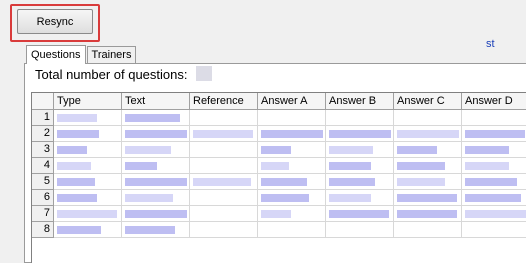 This screenshot has height=263, width=526. Describe the element at coordinates (43, 230) in the screenshot. I see `row-number: 8` at that location.